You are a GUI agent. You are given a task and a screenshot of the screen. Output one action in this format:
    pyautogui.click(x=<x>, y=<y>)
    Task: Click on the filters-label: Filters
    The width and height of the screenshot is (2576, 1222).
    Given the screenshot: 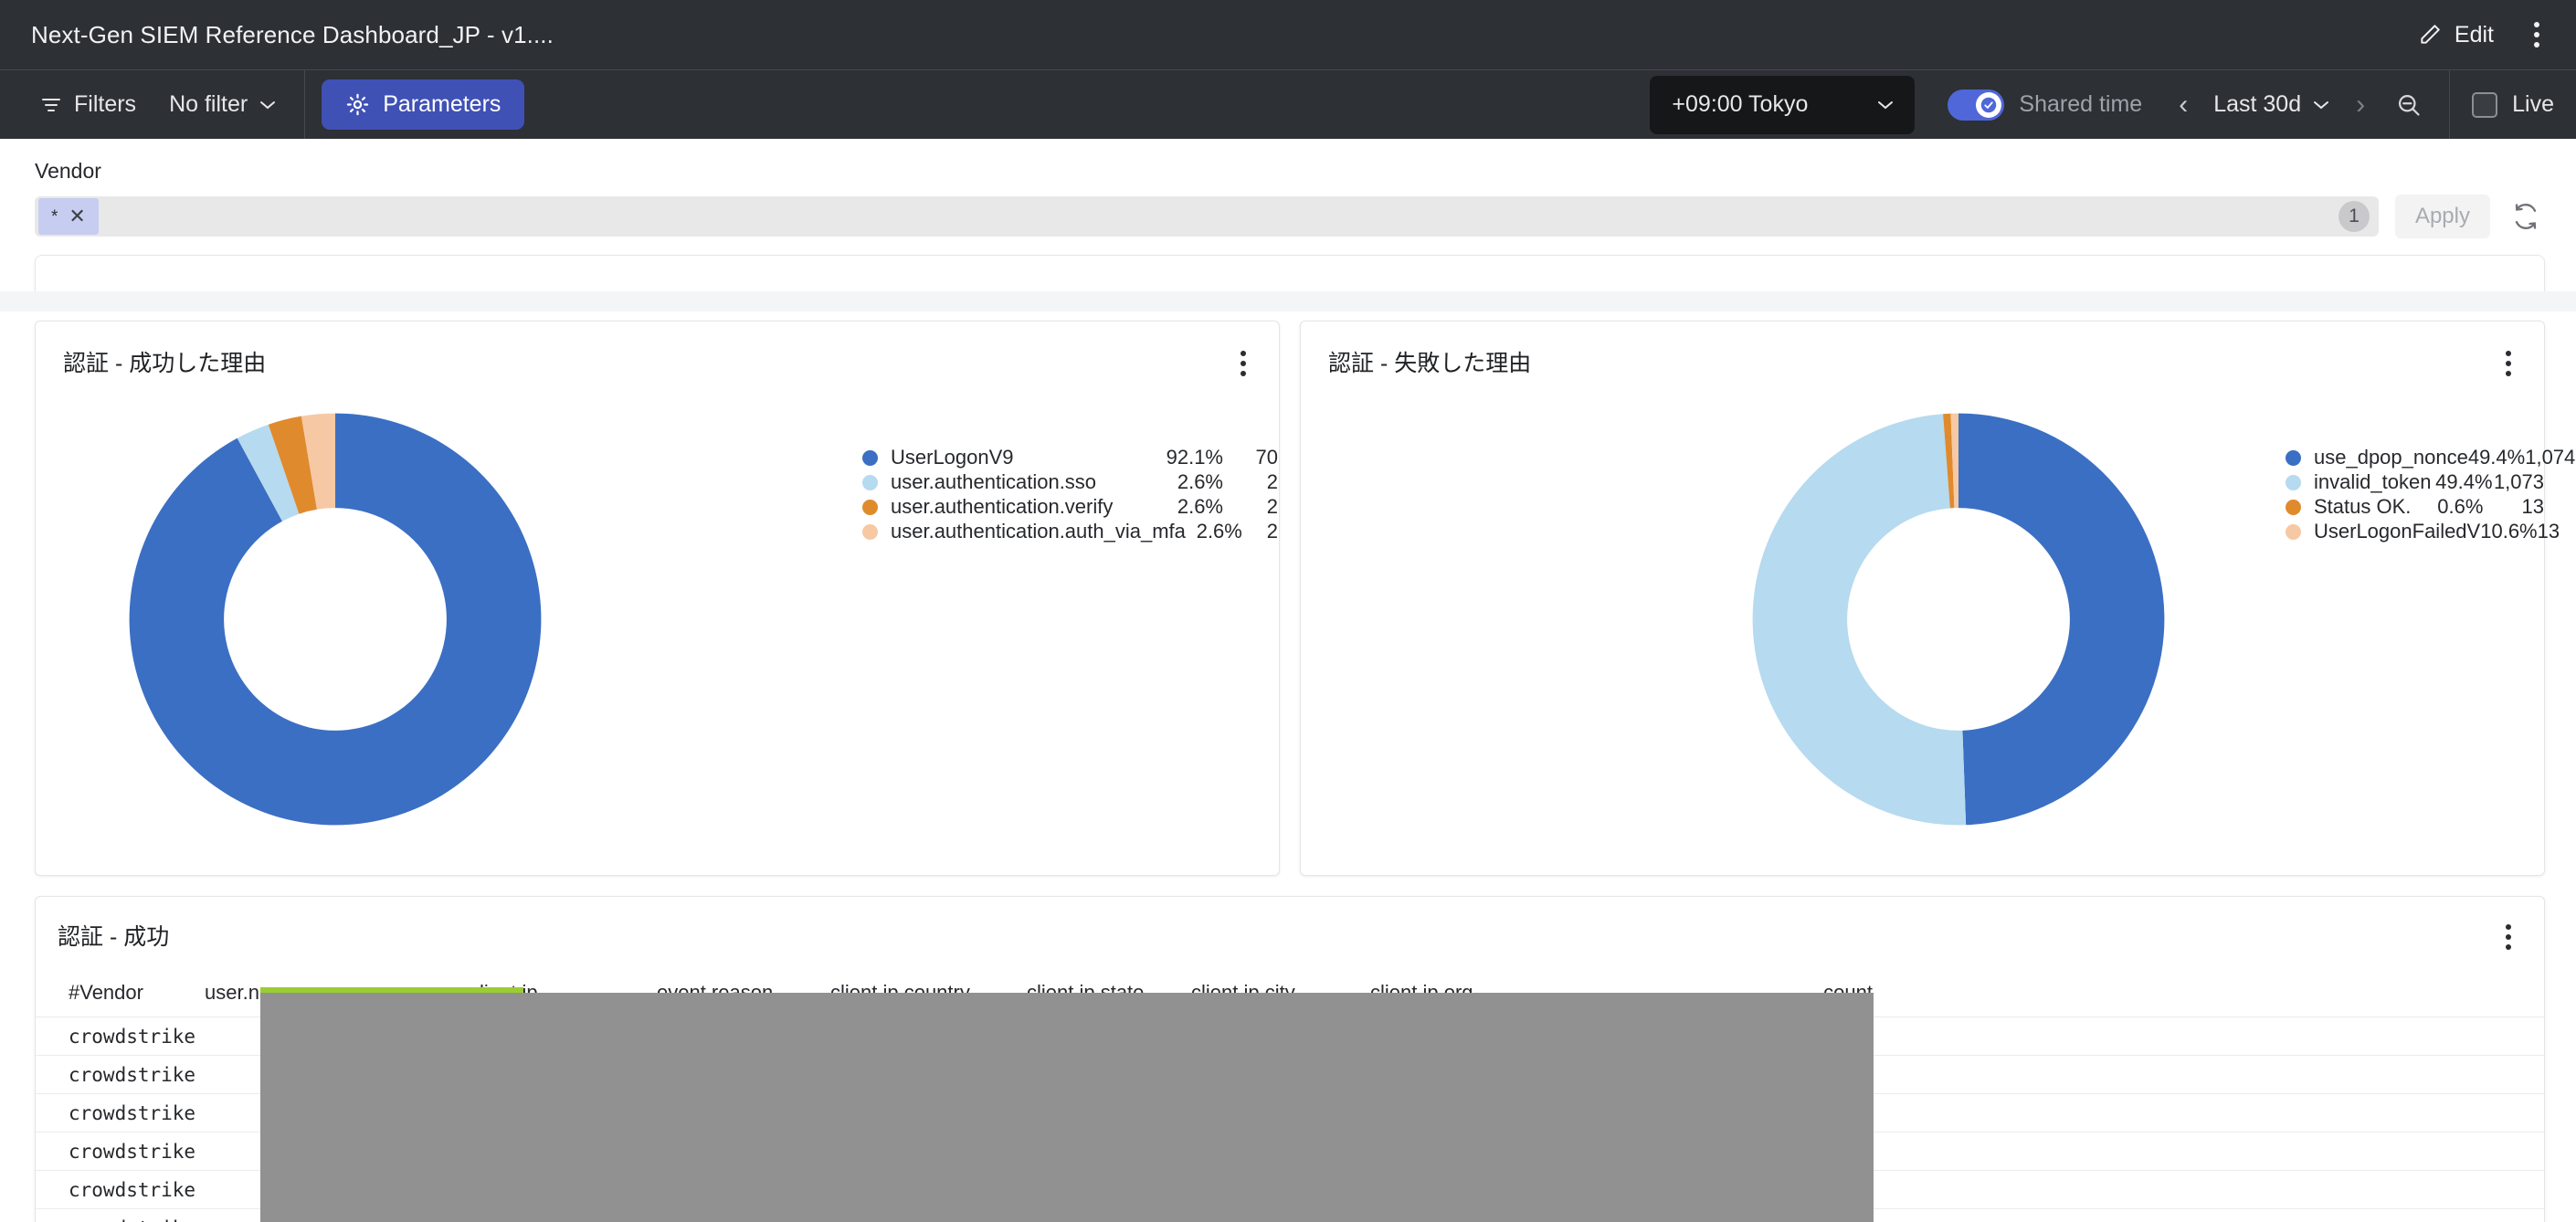 What is the action you would take?
    pyautogui.click(x=105, y=104)
    